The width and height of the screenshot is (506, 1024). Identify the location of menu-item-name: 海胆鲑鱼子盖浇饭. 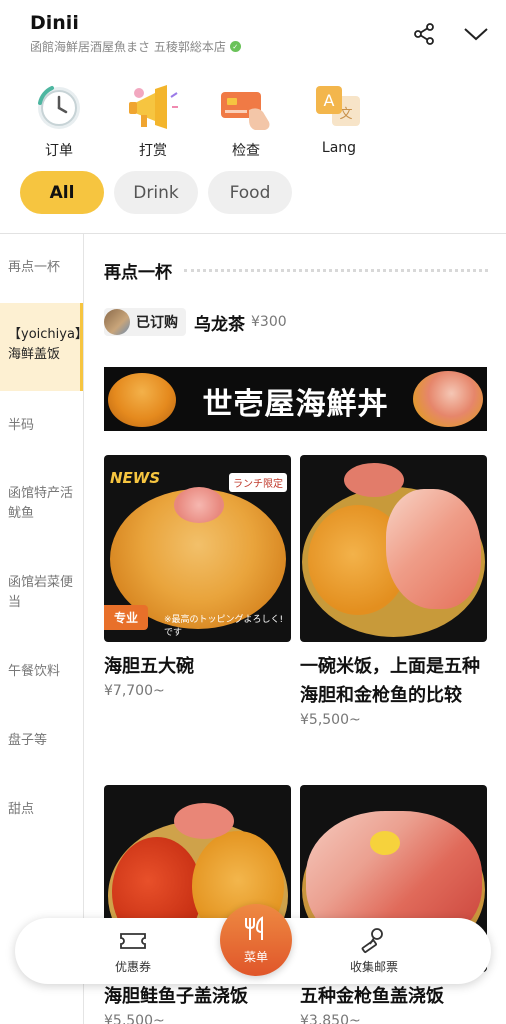
(176, 996).